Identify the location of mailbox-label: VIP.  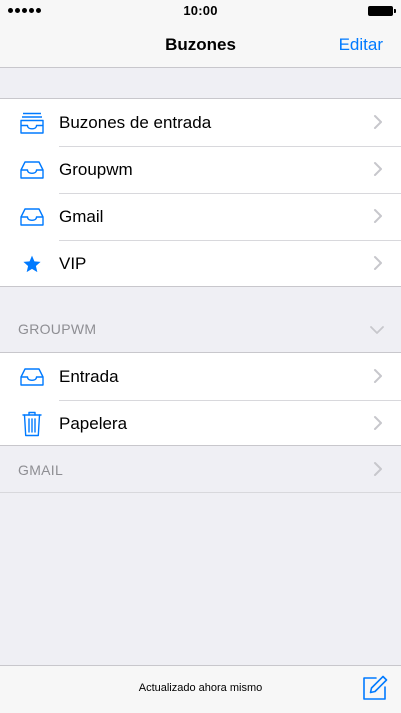
(73, 263).